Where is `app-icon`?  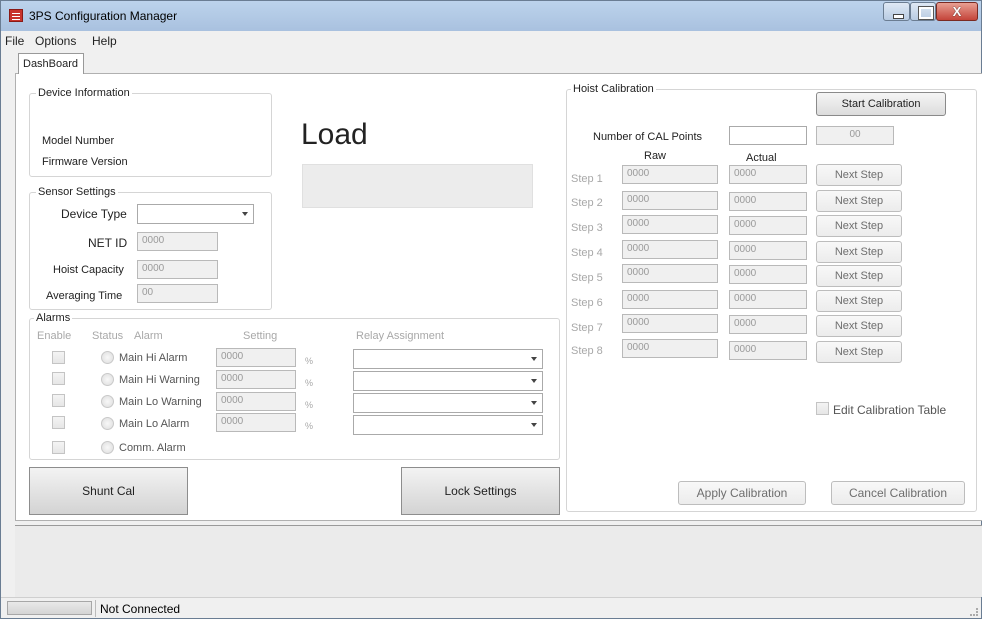 app-icon is located at coordinates (16, 15).